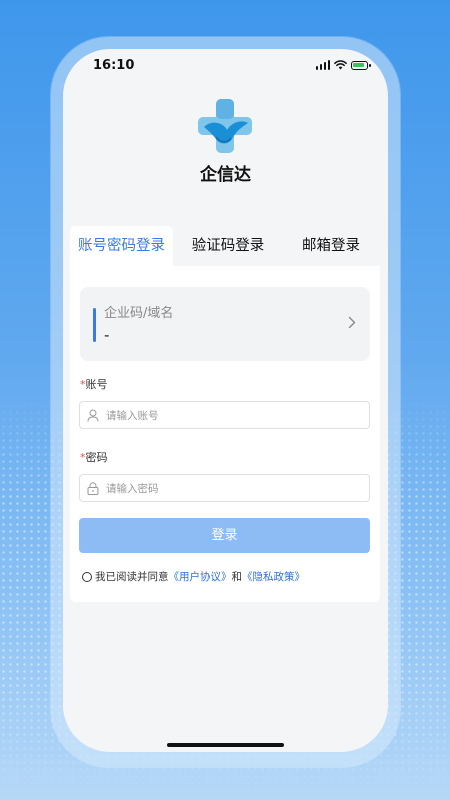 This screenshot has height=800, width=450. I want to click on login-tabs: 账号密码登录 验证码登录 邮箱登录, so click(225, 246).